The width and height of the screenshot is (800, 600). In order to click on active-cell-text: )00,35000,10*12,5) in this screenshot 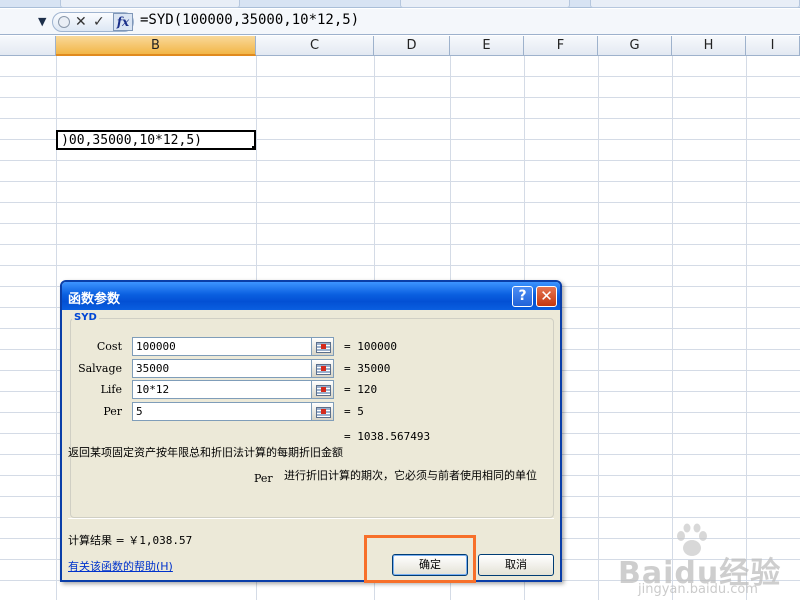, I will do `click(131, 140)`.